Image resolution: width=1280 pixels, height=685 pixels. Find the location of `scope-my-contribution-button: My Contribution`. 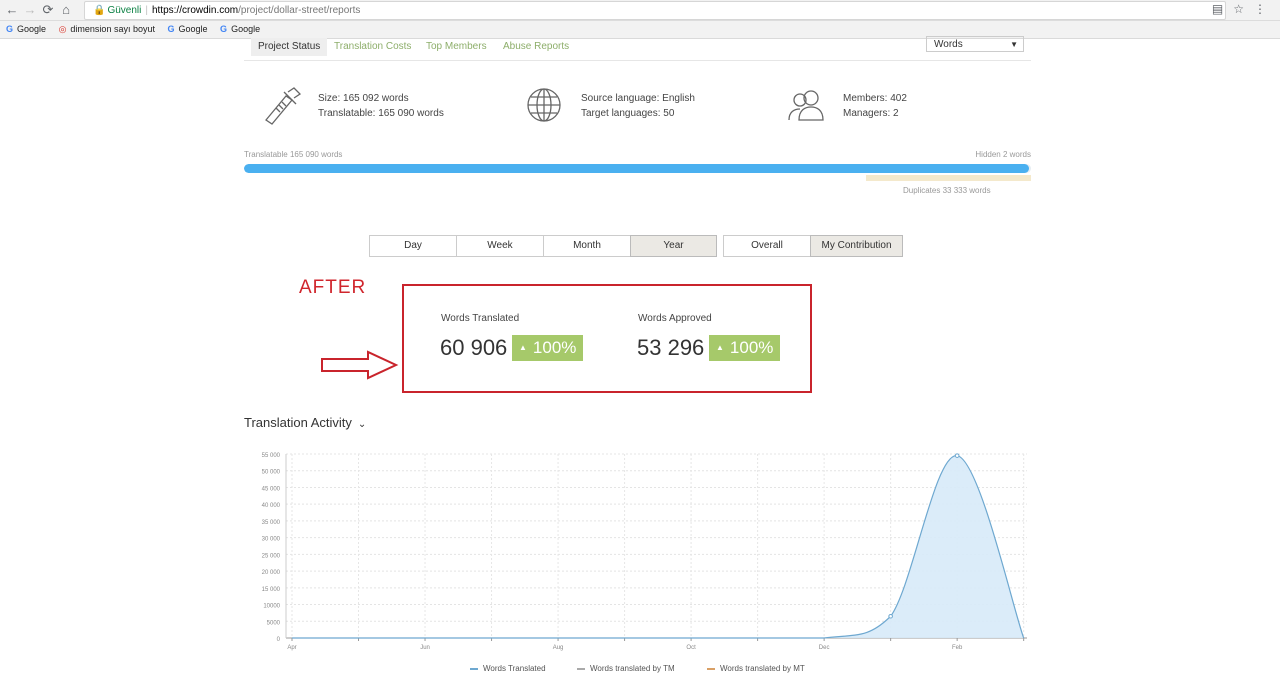

scope-my-contribution-button: My Contribution is located at coordinates (856, 246).